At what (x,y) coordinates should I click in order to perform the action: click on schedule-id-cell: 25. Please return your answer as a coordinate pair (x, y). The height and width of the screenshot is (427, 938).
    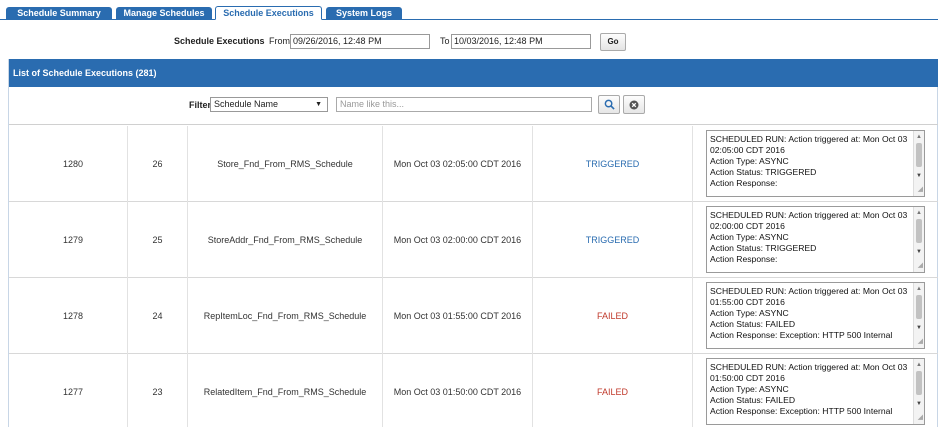
    Looking at the image, I should click on (158, 240).